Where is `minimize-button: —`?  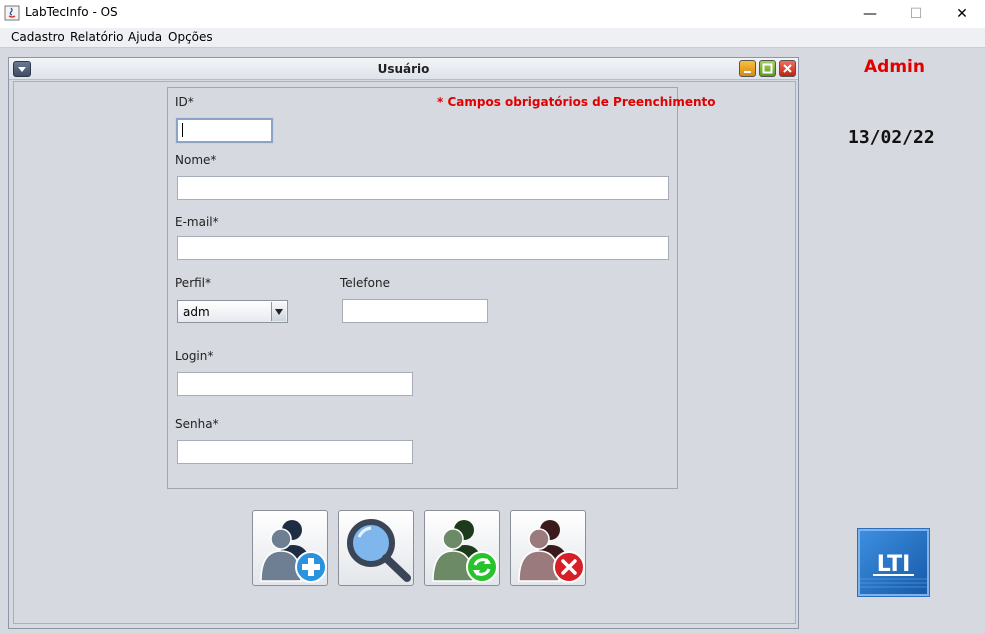 minimize-button: — is located at coordinates (870, 14).